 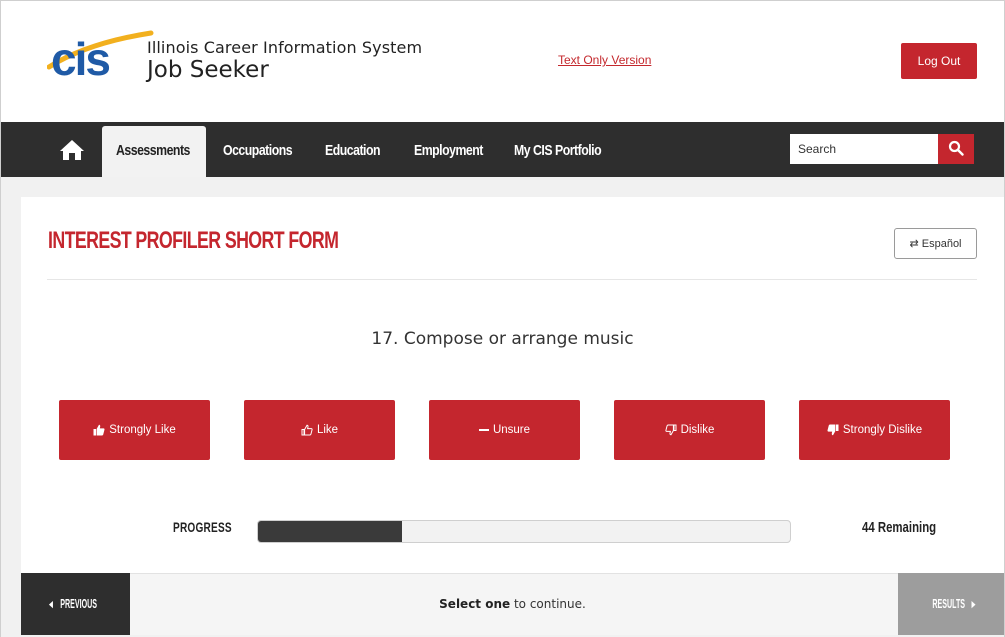 I want to click on thumbs-up-filled-icon, so click(x=99, y=430).